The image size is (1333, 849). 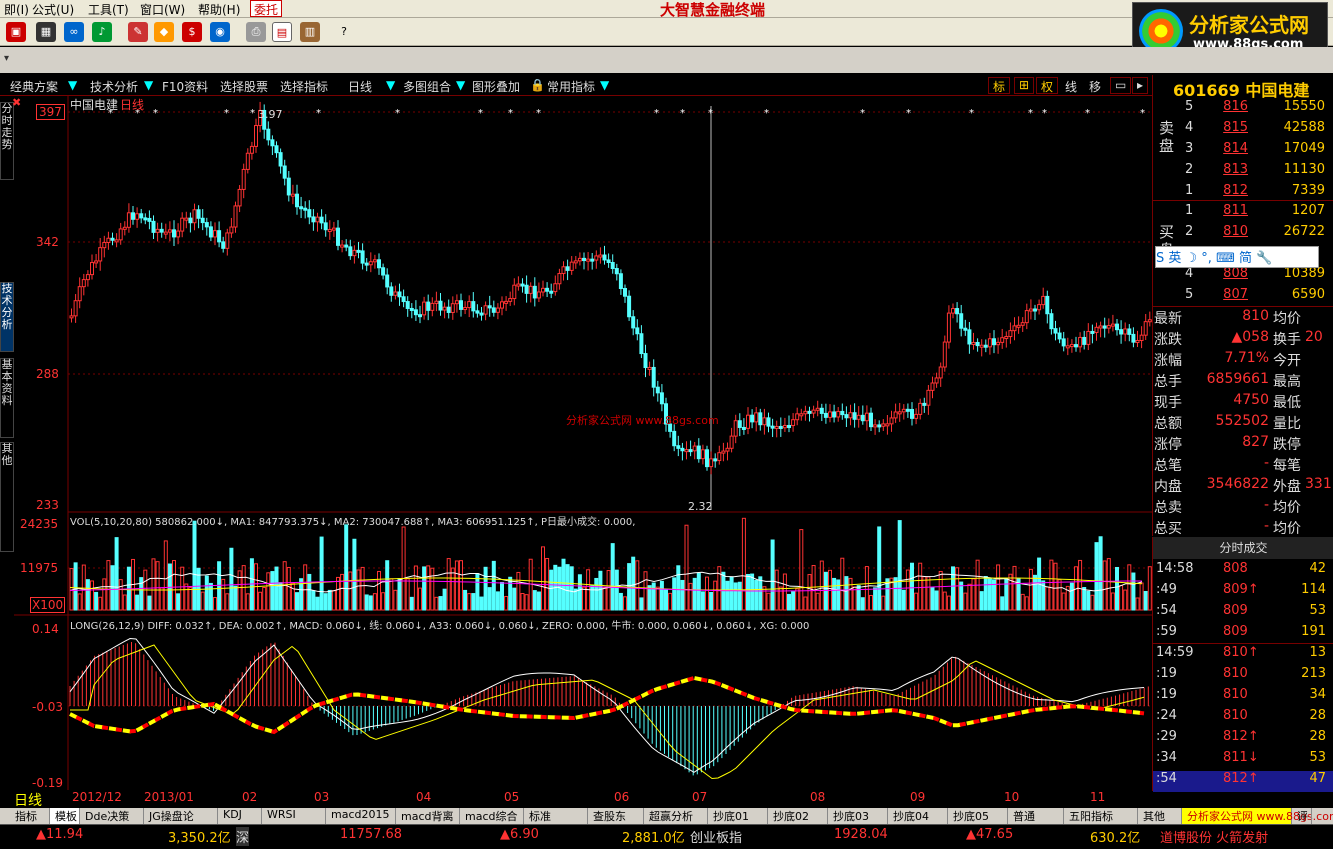 I want to click on tab-intraday: 分时走势, so click(x=7, y=141).